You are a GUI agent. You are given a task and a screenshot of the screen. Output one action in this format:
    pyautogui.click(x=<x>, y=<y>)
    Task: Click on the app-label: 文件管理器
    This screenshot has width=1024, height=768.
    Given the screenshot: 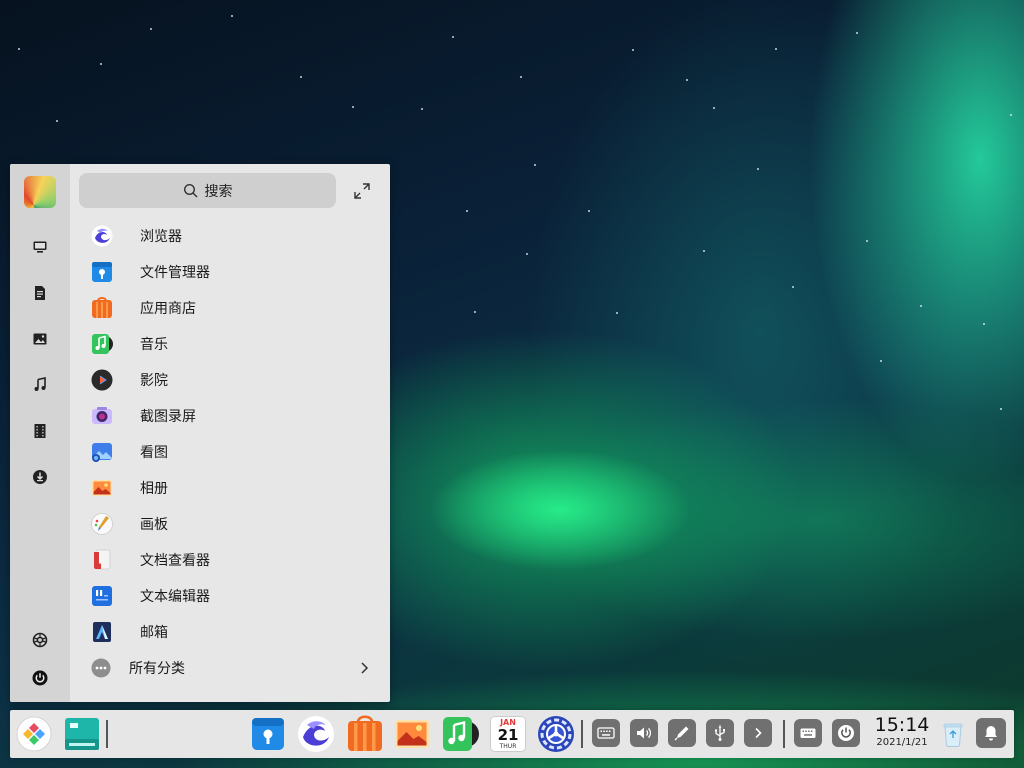 What is the action you would take?
    pyautogui.click(x=175, y=273)
    